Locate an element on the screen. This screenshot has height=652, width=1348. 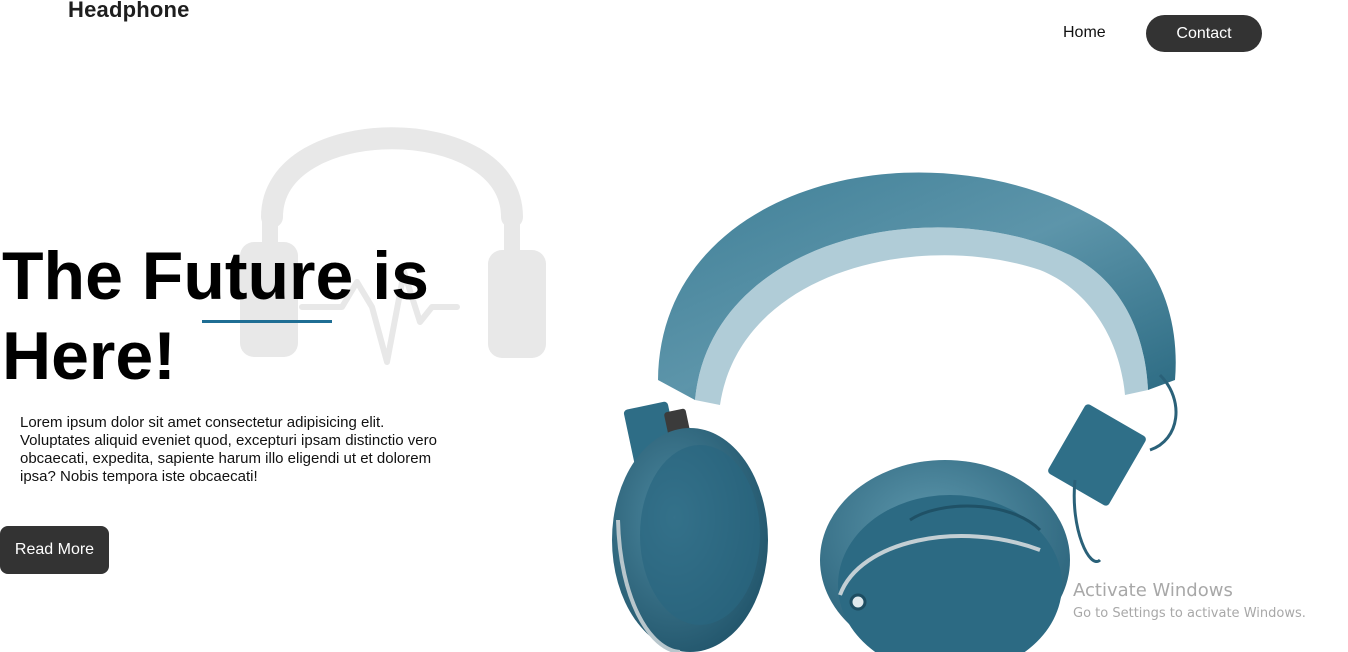
hero-title: The Future is Here! is located at coordinates (237, 316).